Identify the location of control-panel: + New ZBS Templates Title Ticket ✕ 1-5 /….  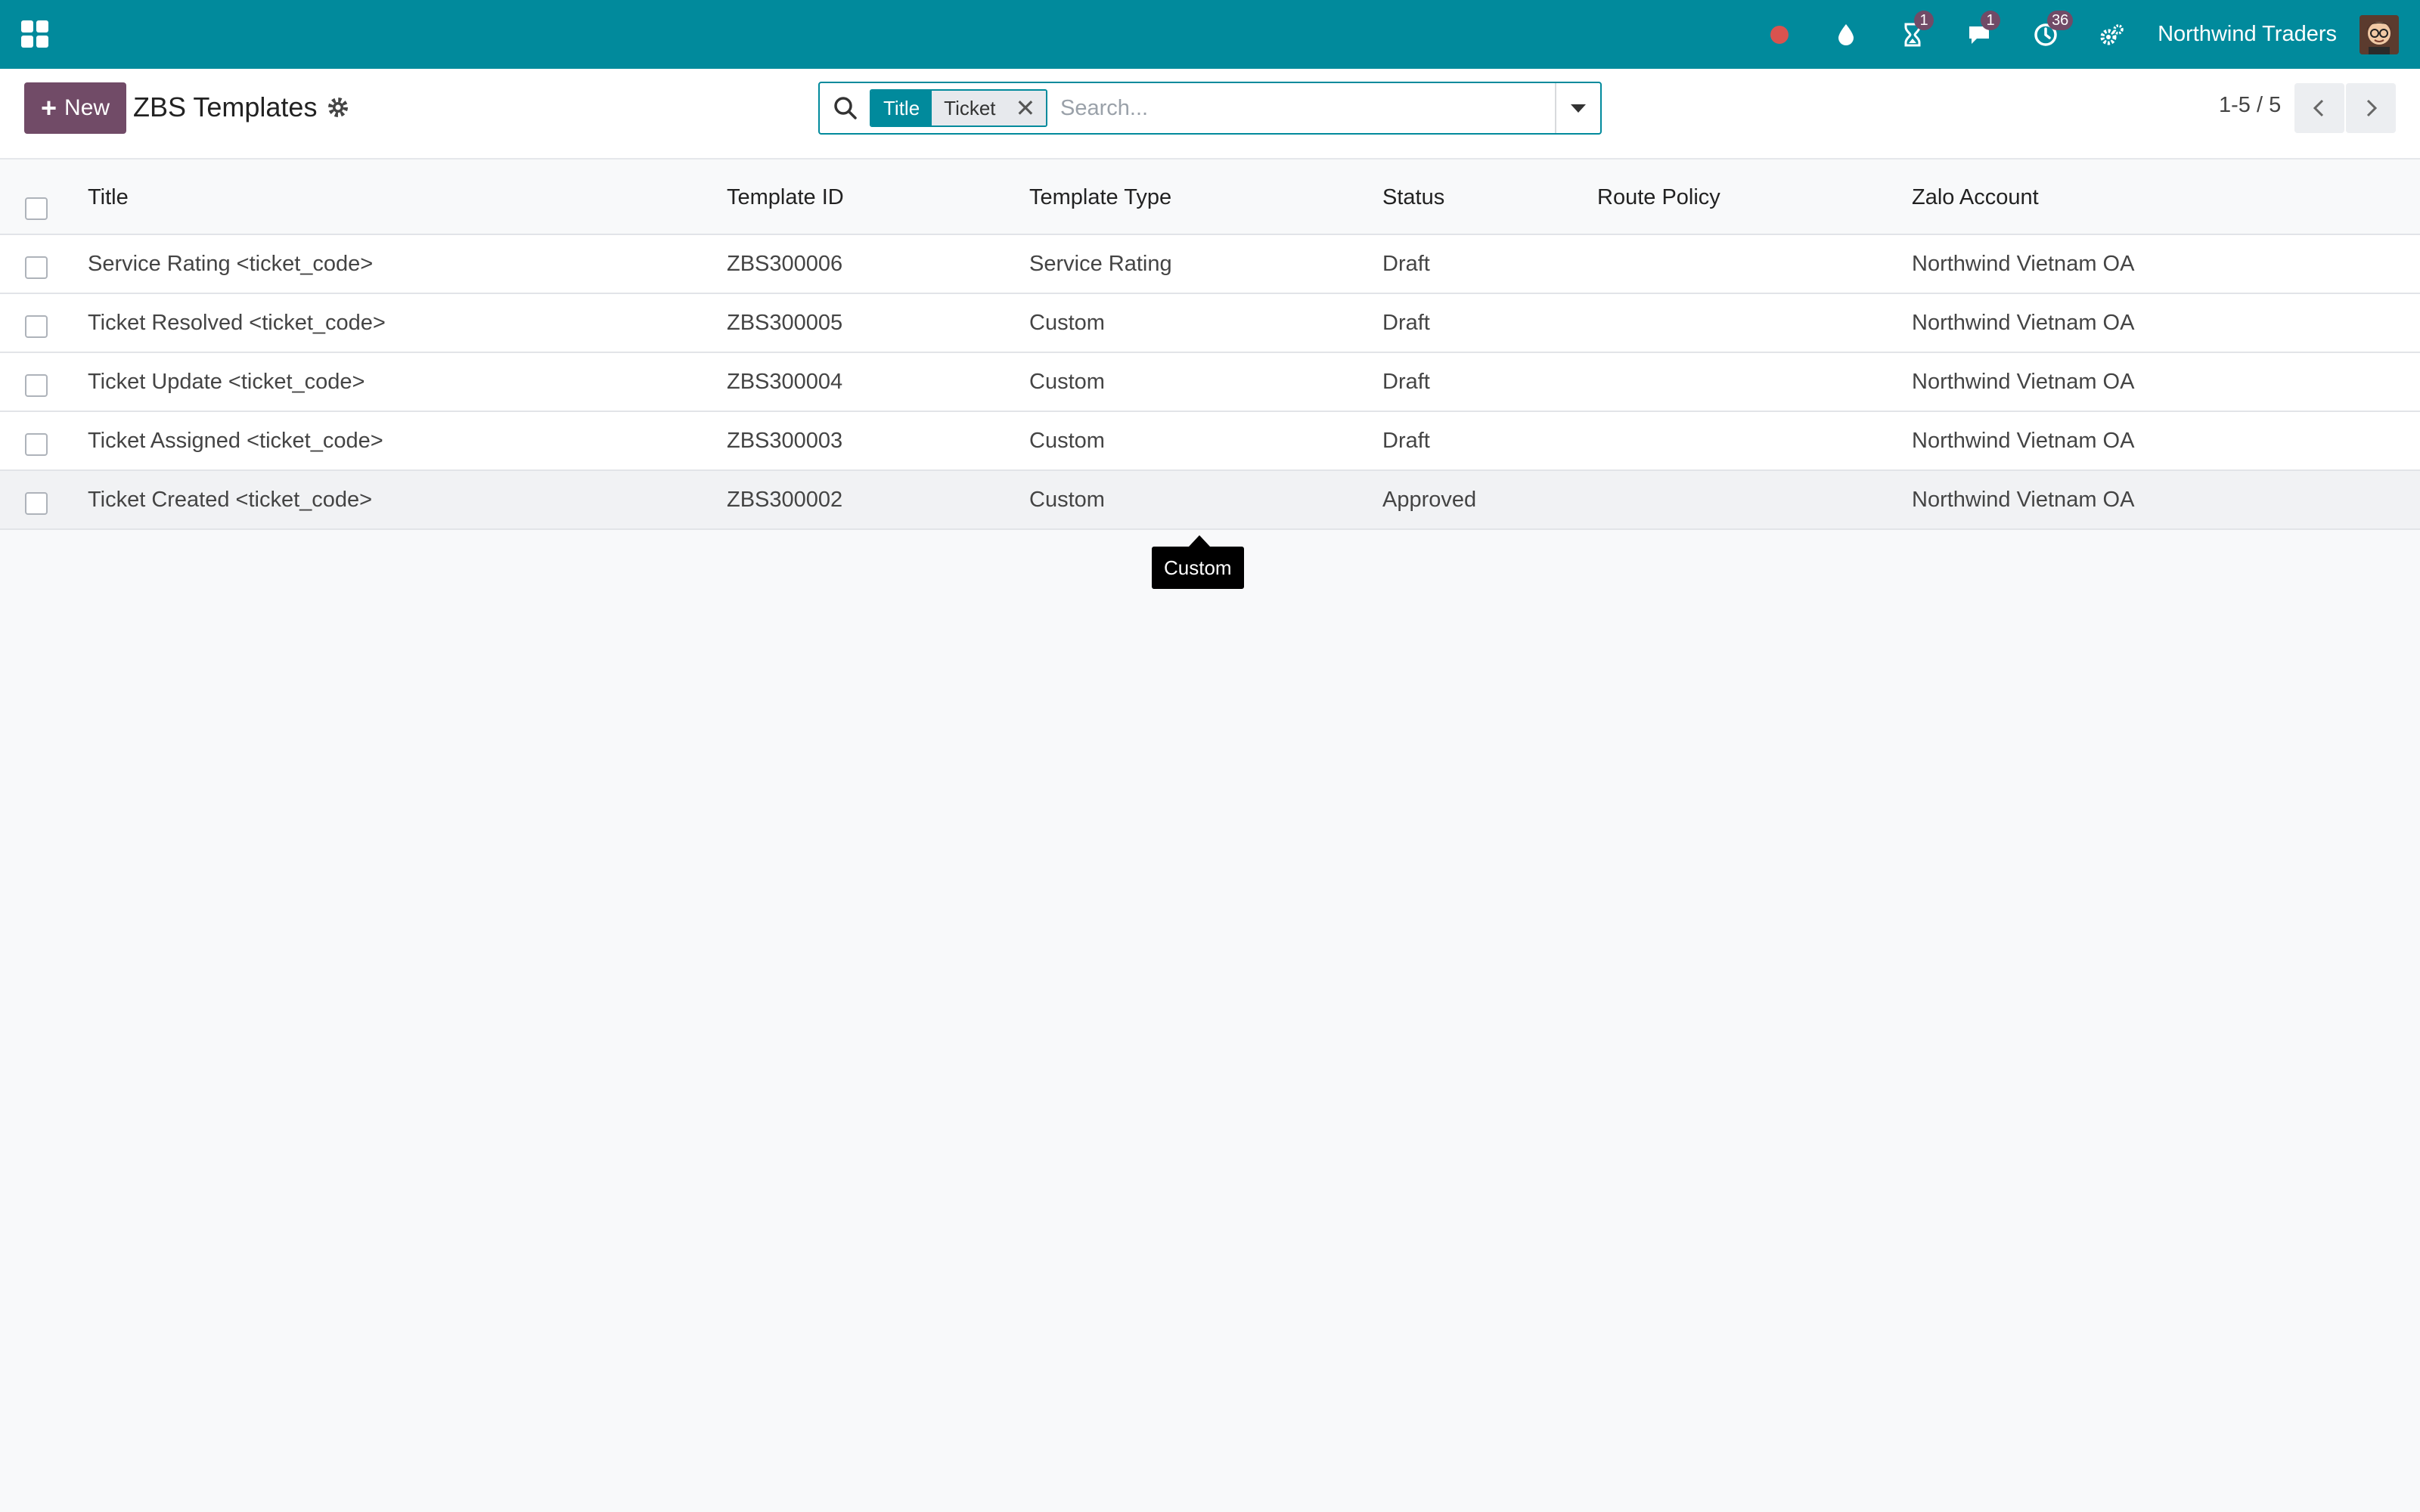
(1210, 114).